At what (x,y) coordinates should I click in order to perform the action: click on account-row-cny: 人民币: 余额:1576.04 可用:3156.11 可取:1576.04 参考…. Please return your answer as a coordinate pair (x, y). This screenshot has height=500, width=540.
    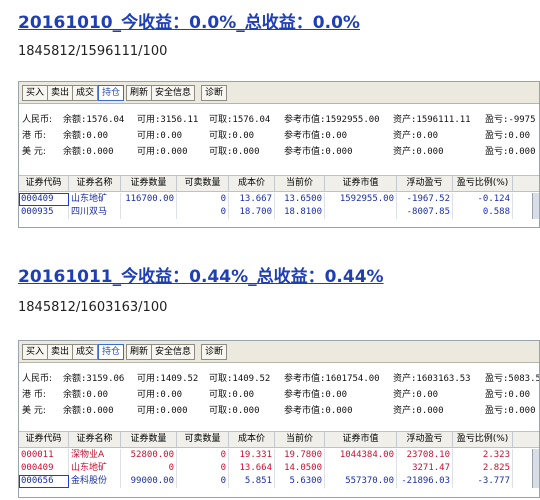
    Looking at the image, I should click on (279, 117).